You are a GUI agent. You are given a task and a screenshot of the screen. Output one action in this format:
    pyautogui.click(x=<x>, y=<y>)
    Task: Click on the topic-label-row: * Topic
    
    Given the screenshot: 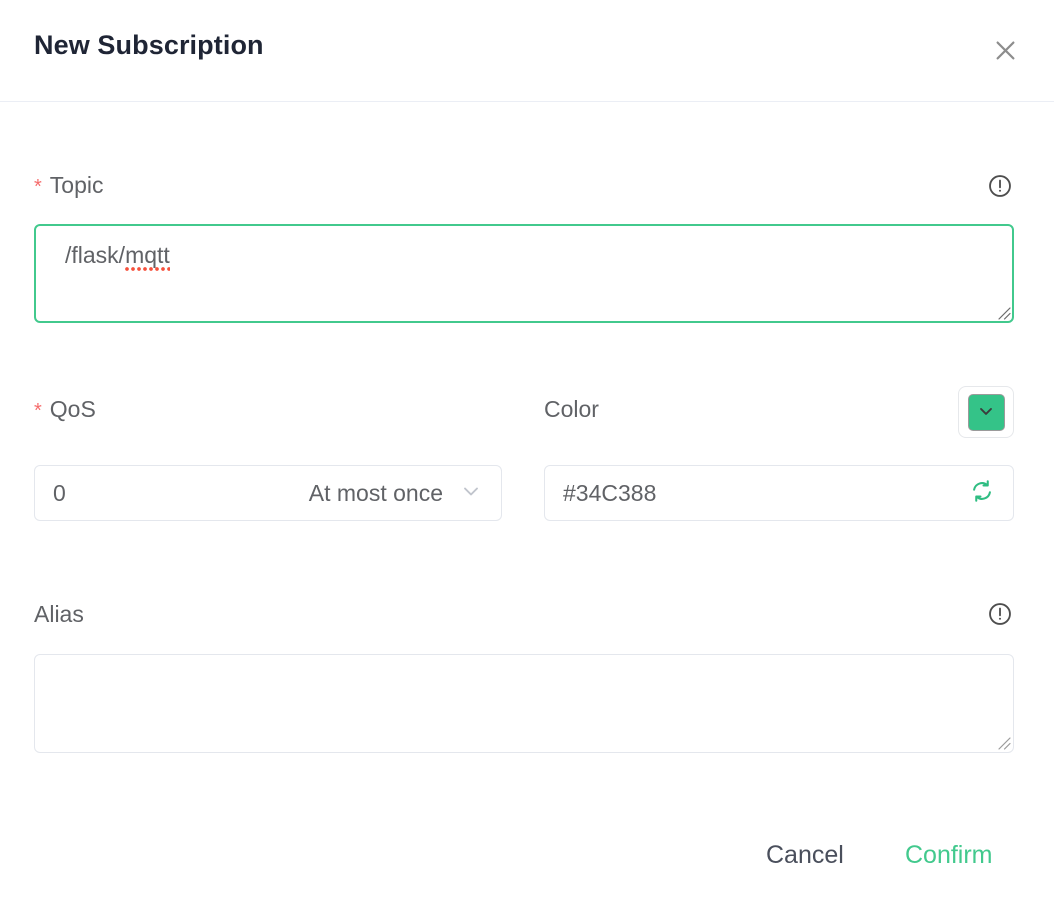 What is the action you would take?
    pyautogui.click(x=69, y=185)
    